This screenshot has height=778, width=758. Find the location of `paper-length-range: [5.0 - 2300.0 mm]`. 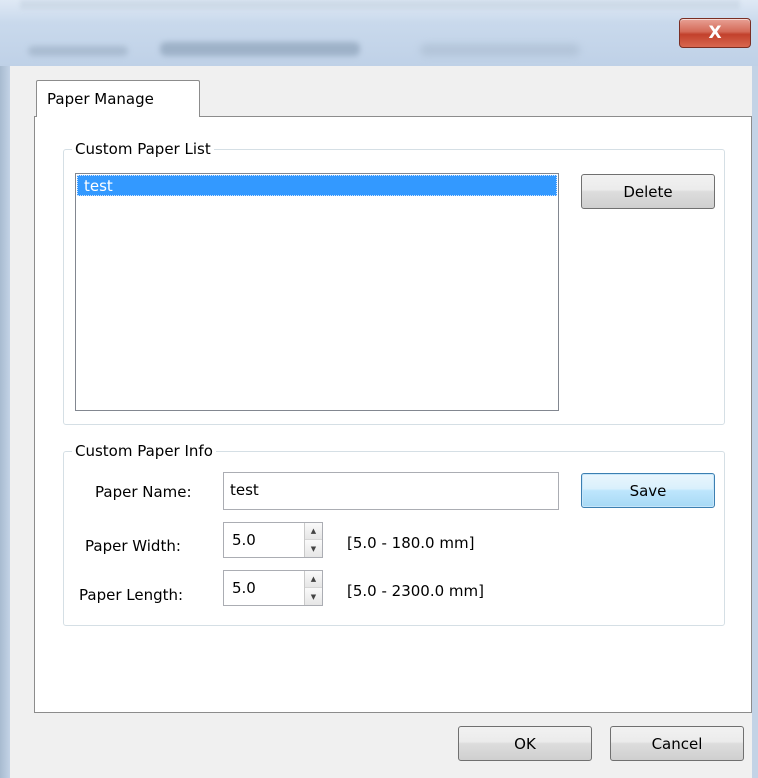

paper-length-range: [5.0 - 2300.0 mm] is located at coordinates (415, 591).